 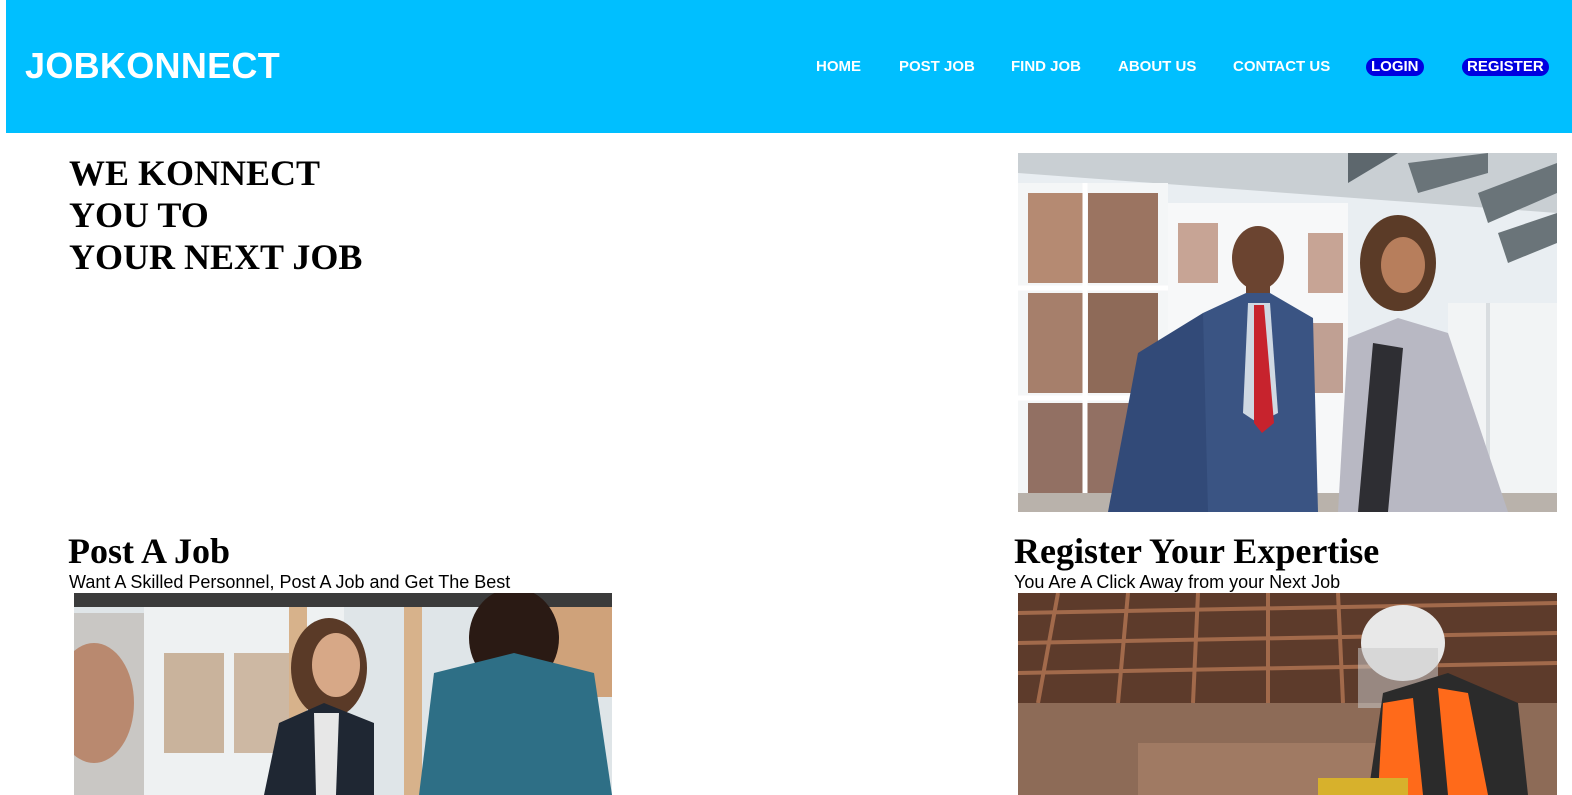 I want to click on nav-contact-us-link: CONTACT US, so click(x=1281, y=67).